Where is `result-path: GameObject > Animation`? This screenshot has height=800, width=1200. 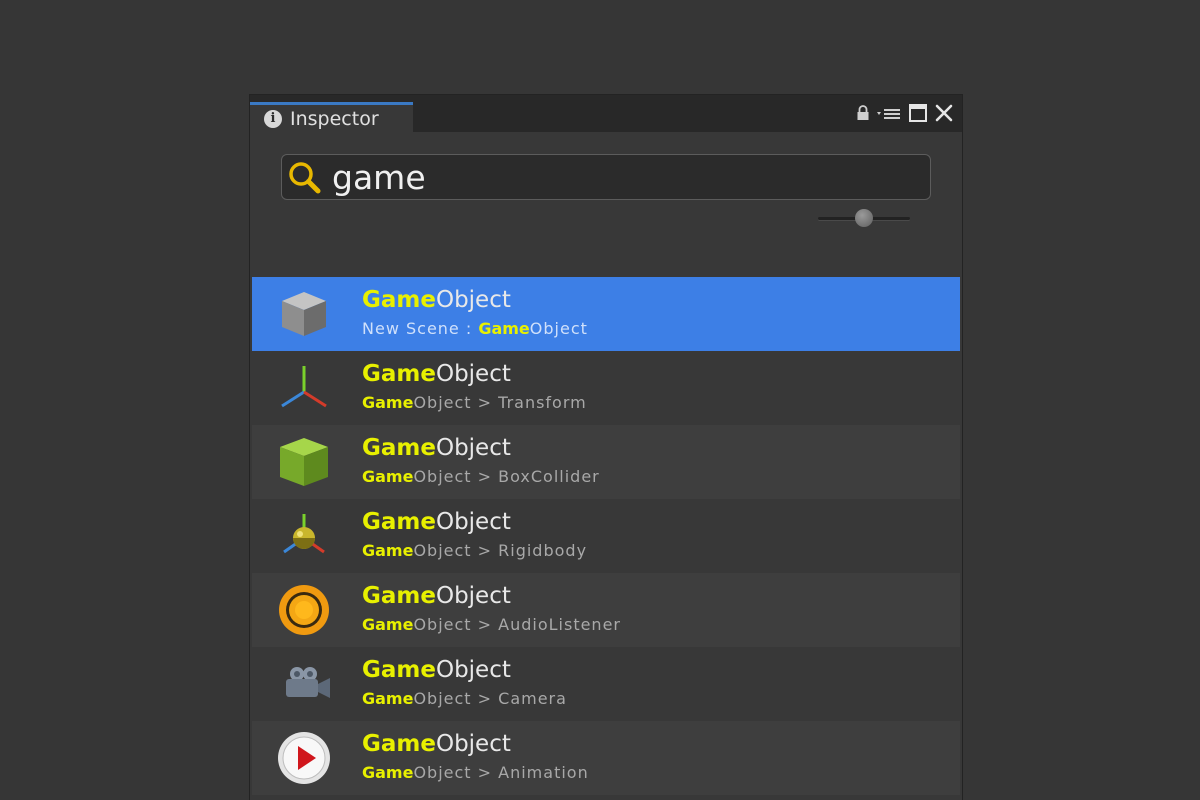
result-path: GameObject > Animation is located at coordinates (475, 772).